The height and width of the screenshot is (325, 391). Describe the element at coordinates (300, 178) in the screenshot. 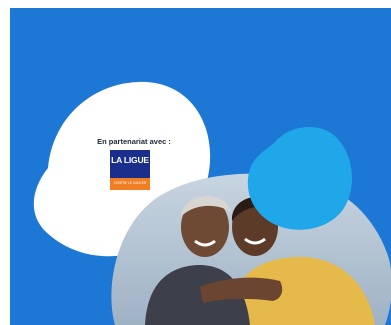

I see `cyan-blob-shape` at that location.